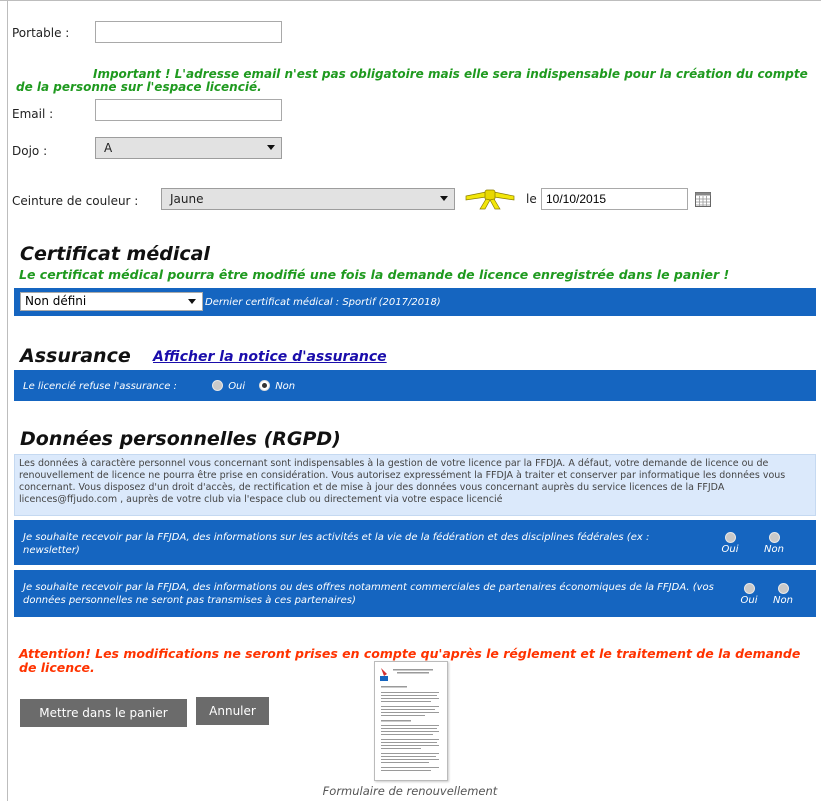 The width and height of the screenshot is (821, 801). Describe the element at coordinates (410, 791) in the screenshot. I see `document-caption: Formulaire de renouvellement` at that location.